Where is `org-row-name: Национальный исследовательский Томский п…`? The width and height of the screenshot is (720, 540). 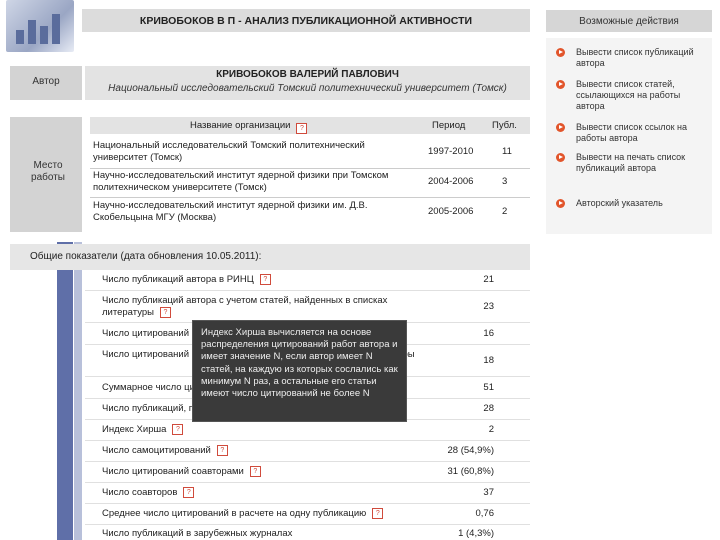
org-row-name: Национальный исследовательский Томский п… is located at coordinates (248, 152).